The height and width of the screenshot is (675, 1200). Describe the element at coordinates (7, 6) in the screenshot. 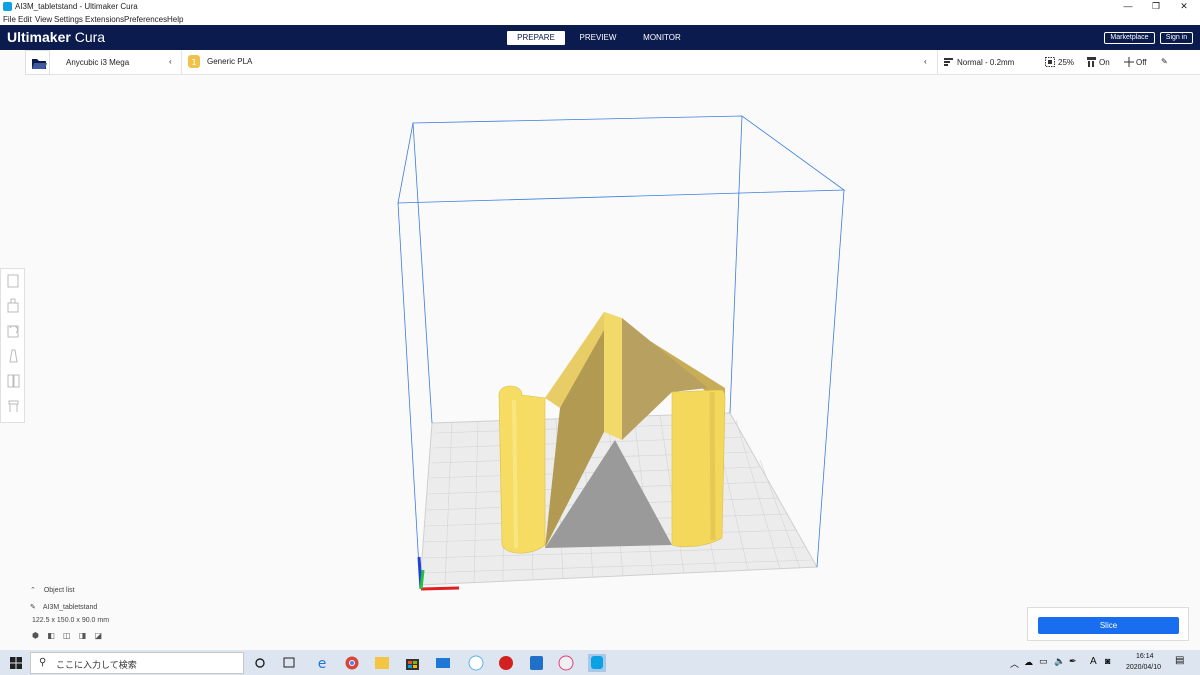

I see `cura-app-icon` at that location.